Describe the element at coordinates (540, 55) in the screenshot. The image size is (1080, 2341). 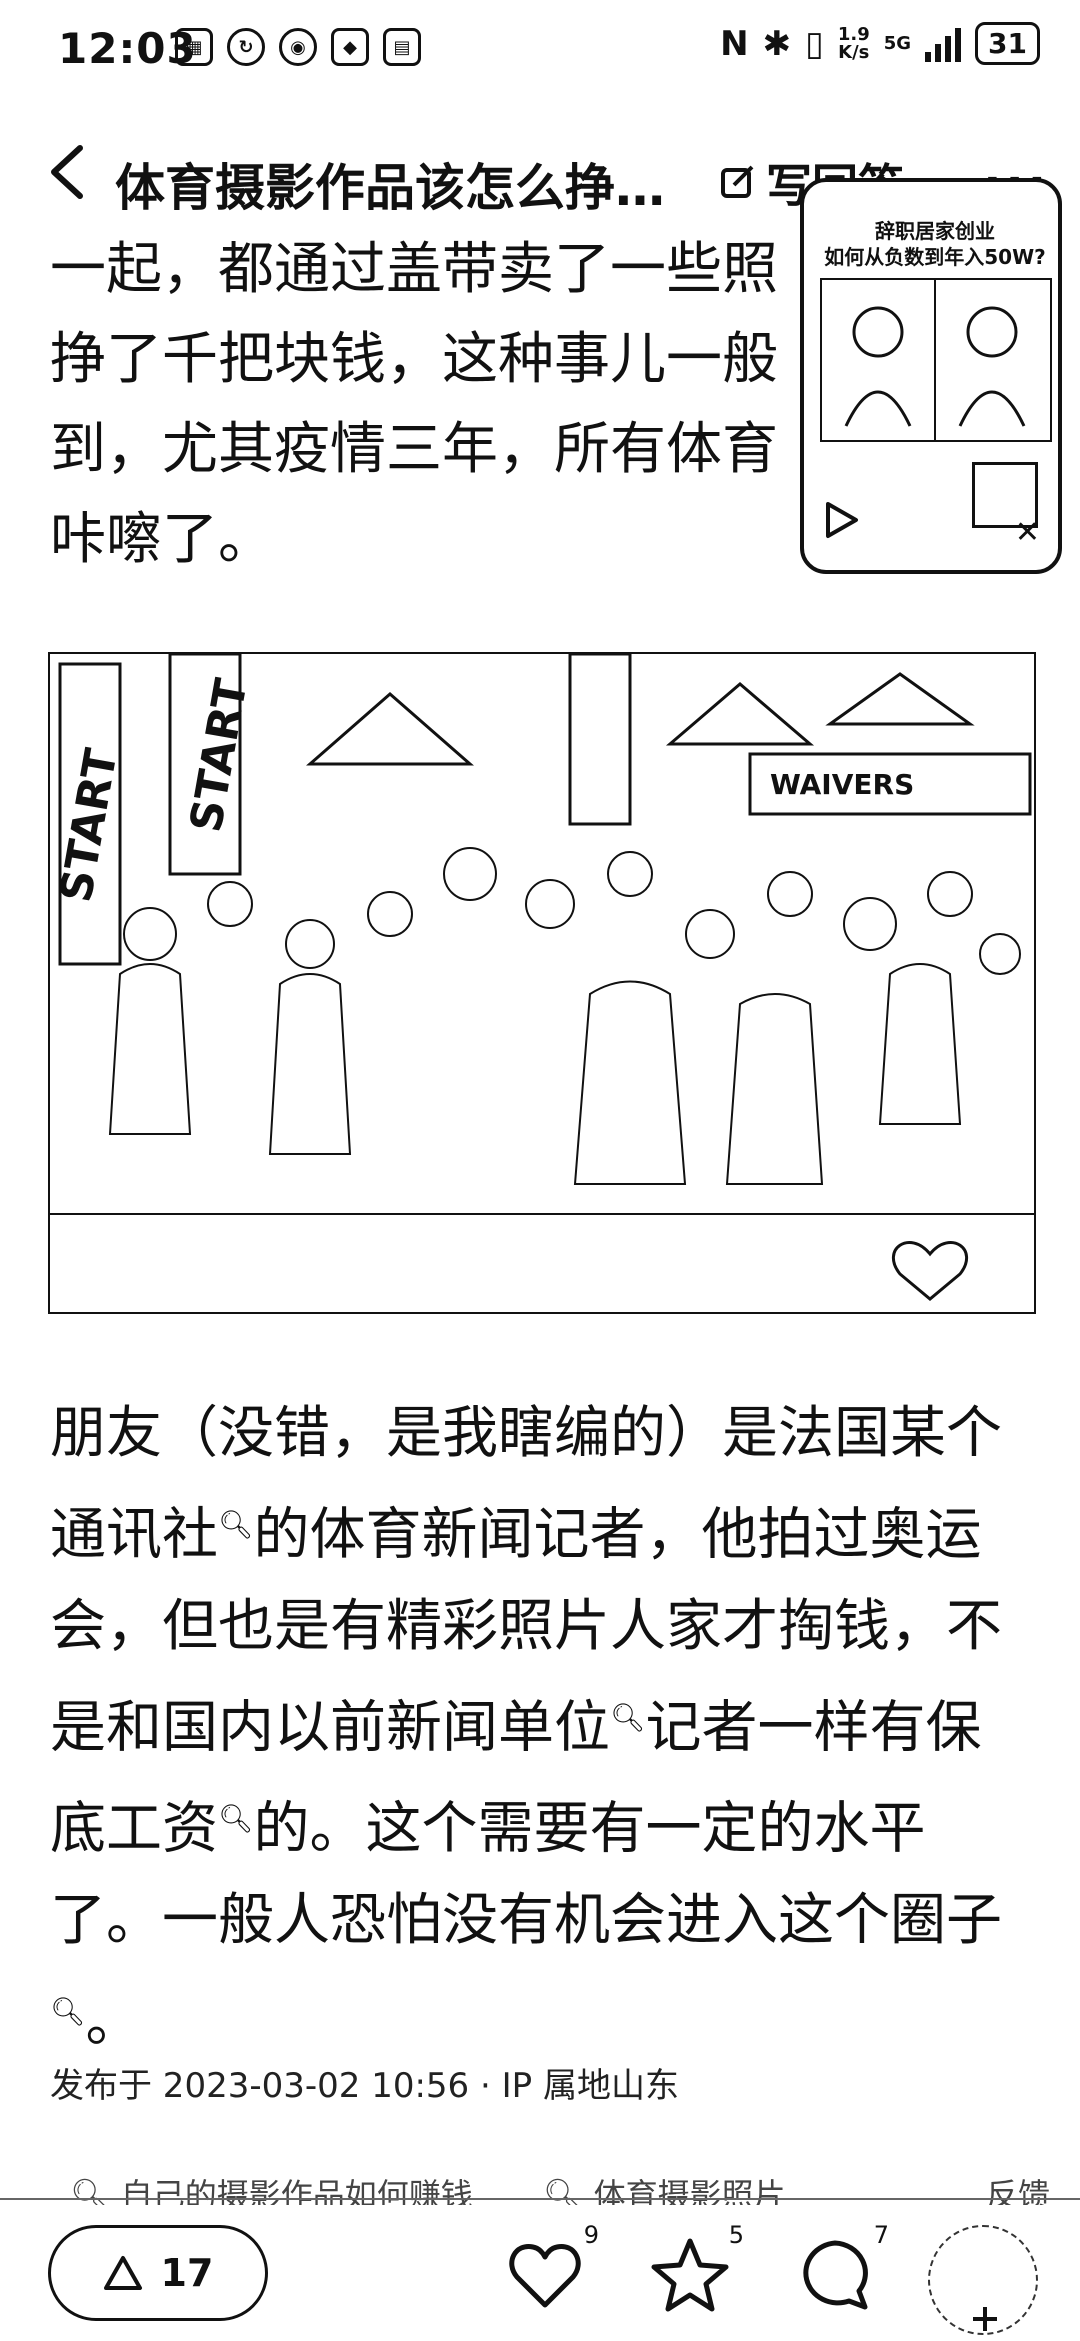
I see `status-bar: 12:03 ▦ ↻ ◉ ◆ ▤ N ✱ ▯ 1.9 K/s 5G 31` at that location.